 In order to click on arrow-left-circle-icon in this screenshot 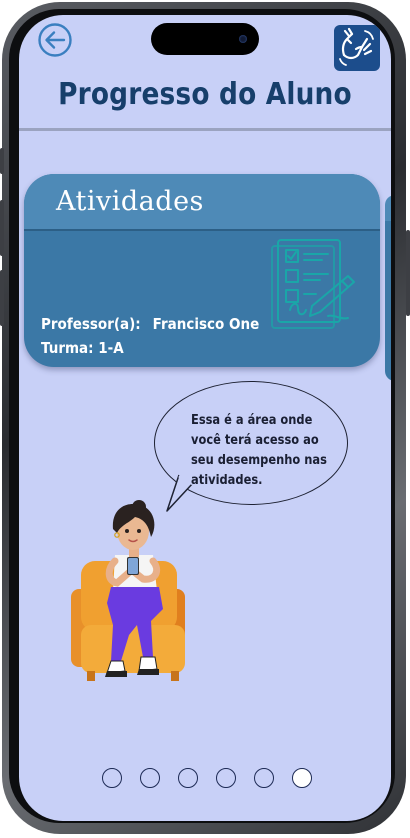, I will do `click(55, 40)`.